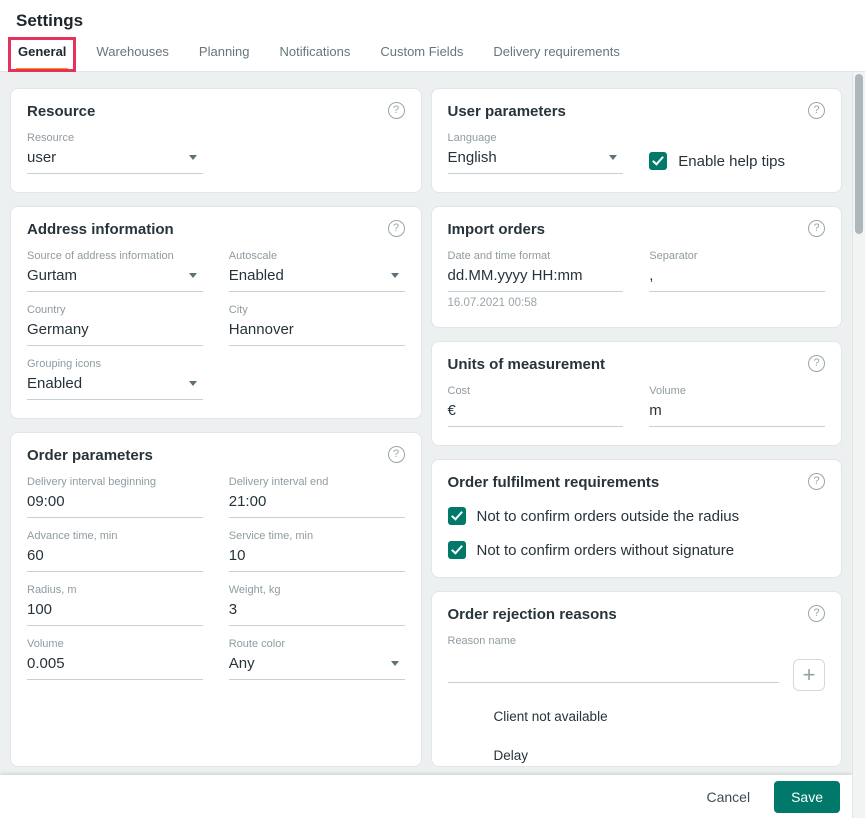 The image size is (865, 818). What do you see at coordinates (316, 659) in the screenshot?
I see `route-color-select: Route color Any` at bounding box center [316, 659].